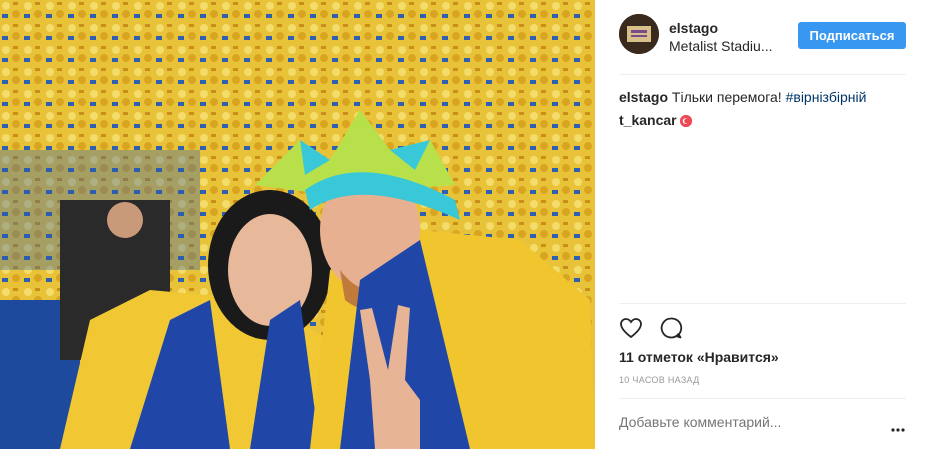 Image resolution: width=925 pixels, height=449 pixels. I want to click on badge-icon, so click(685, 121).